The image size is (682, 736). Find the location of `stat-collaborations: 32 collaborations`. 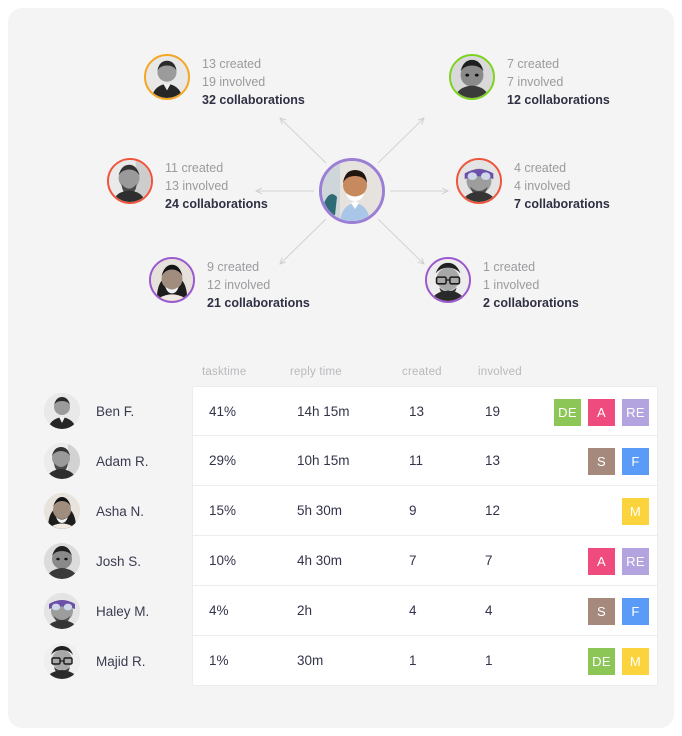

stat-collaborations: 32 collaborations is located at coordinates (253, 100).